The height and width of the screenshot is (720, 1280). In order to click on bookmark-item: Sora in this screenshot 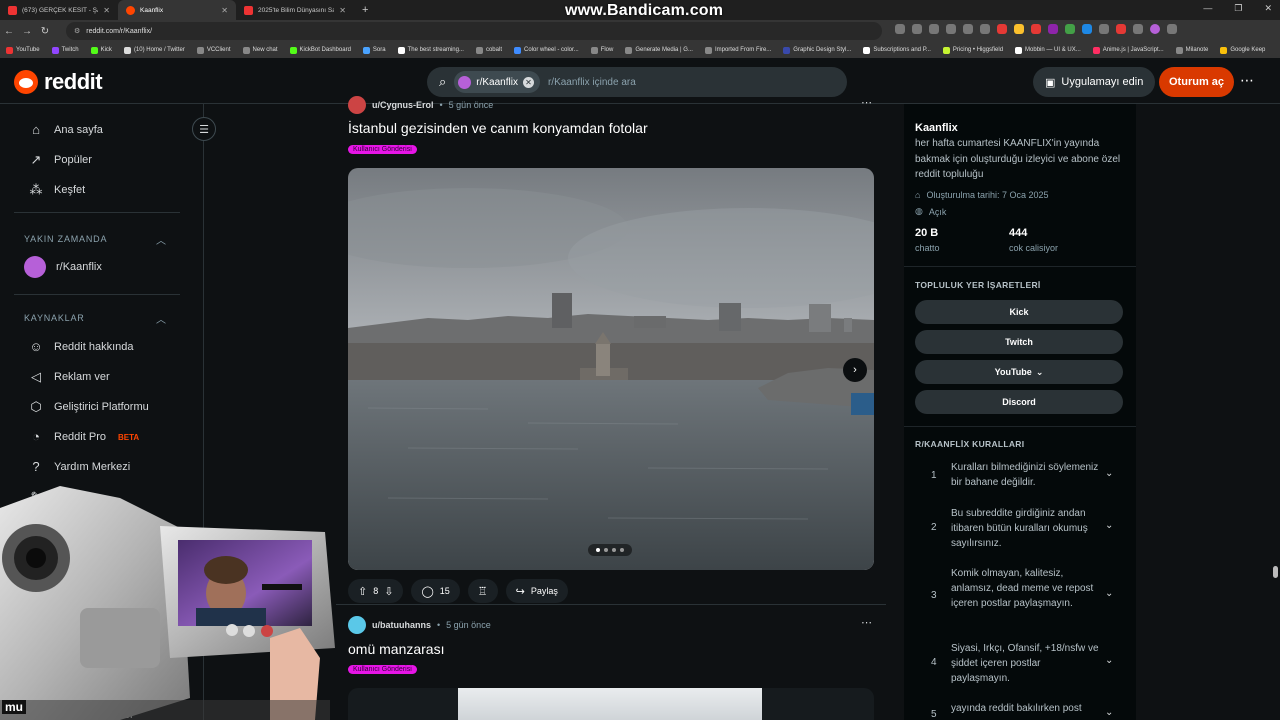, I will do `click(374, 50)`.